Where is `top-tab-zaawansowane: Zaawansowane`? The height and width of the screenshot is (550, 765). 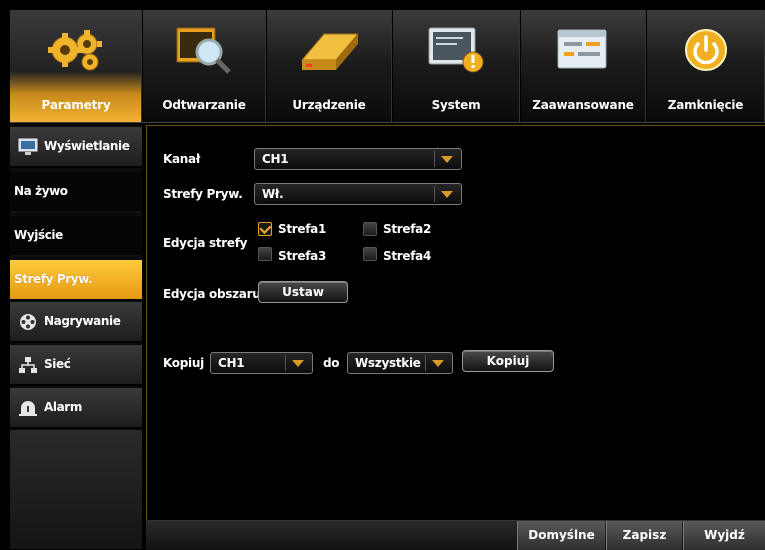
top-tab-zaawansowane: Zaawansowane is located at coordinates (583, 66).